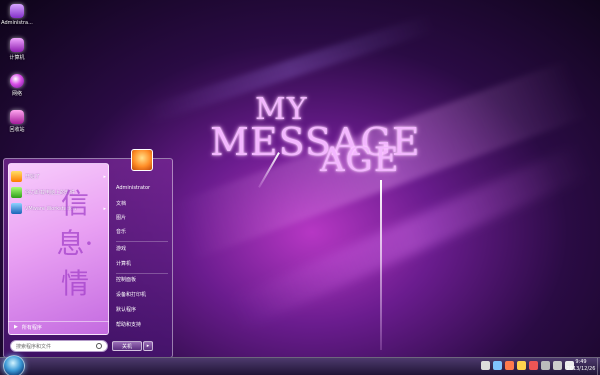 The width and height of the screenshot is (600, 375). What do you see at coordinates (126, 309) in the screenshot?
I see `link-default-programs: 默认程序` at bounding box center [126, 309].